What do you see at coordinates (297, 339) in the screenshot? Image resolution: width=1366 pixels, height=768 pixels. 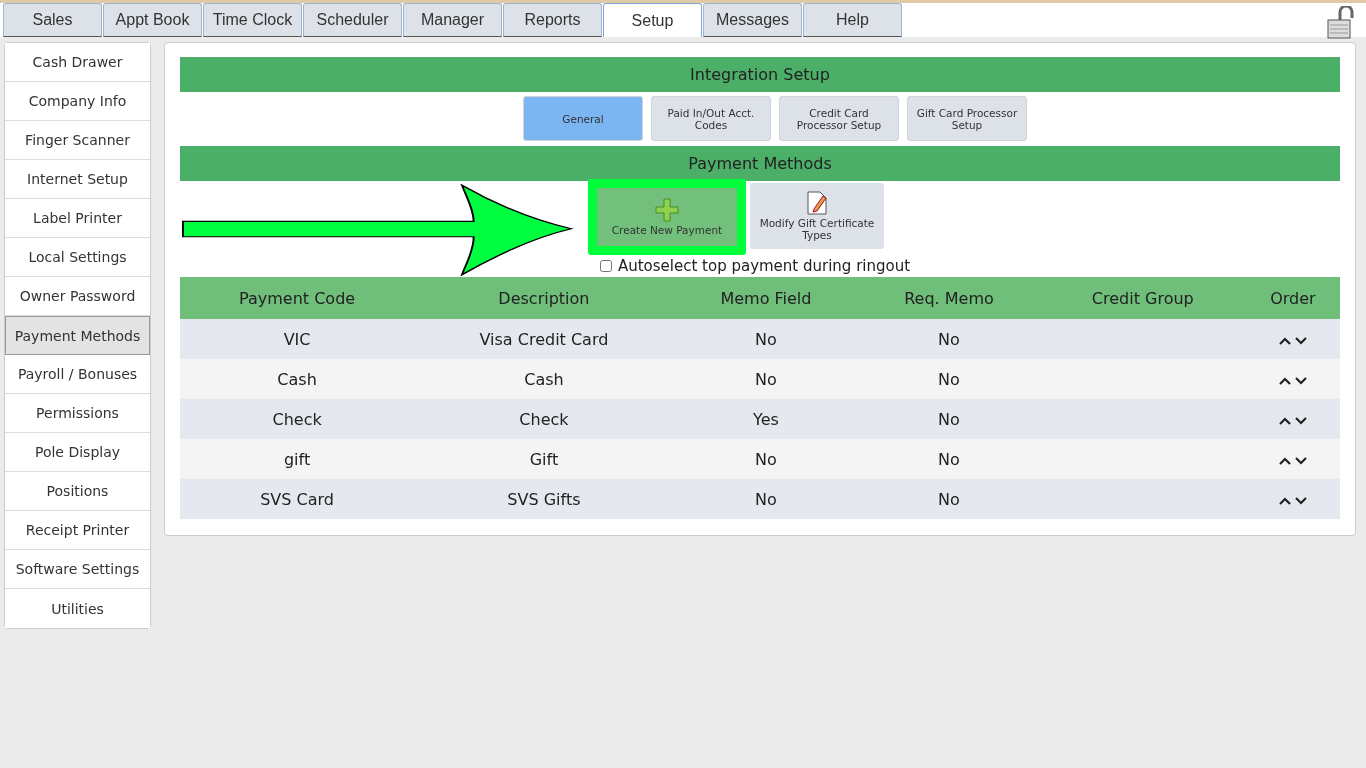 I see `table-cell: VIC` at bounding box center [297, 339].